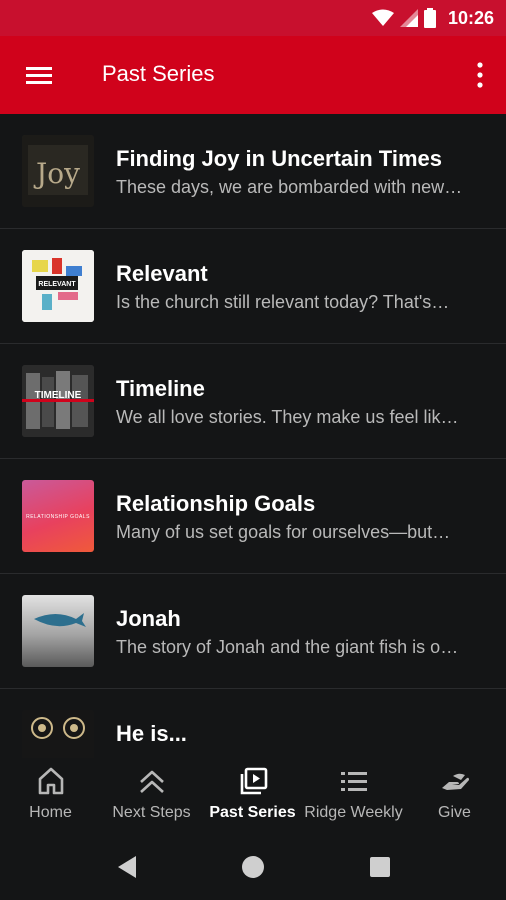 Image resolution: width=506 pixels, height=900 pixels. What do you see at coordinates (382, 17) in the screenshot?
I see `wifi-icon` at bounding box center [382, 17].